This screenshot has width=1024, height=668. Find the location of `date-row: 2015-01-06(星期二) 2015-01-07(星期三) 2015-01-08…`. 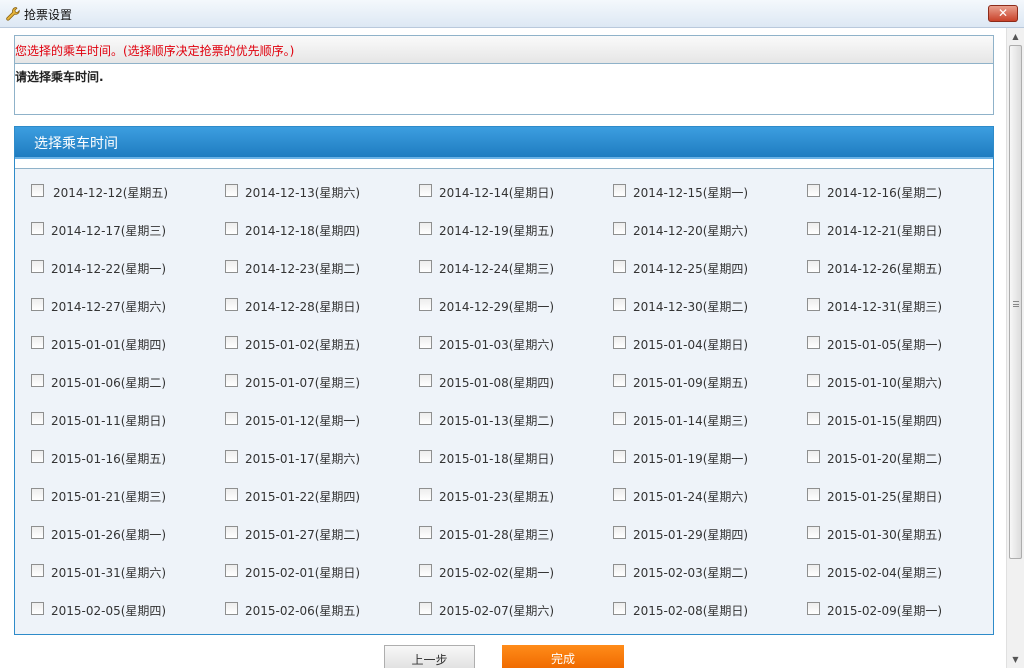

date-row: 2015-01-06(星期二) 2015-01-07(星期三) 2015-01-08… is located at coordinates (504, 380).